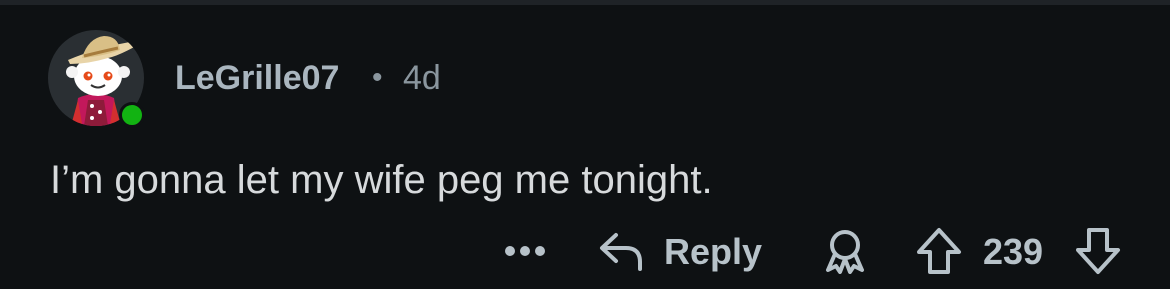 The image size is (1170, 289). Describe the element at coordinates (132, 115) in the screenshot. I see `online-status-dot` at that location.